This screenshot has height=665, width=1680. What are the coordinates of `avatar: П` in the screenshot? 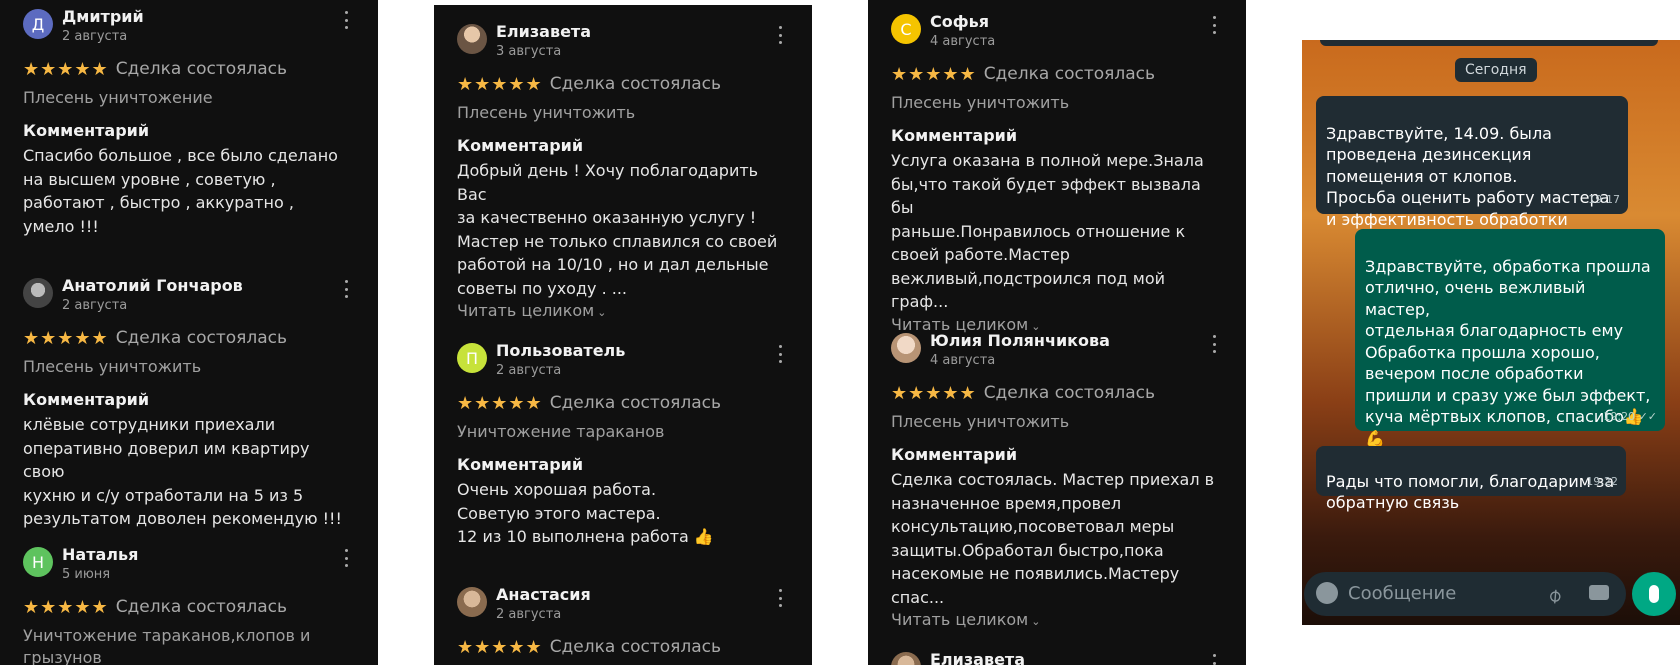 It's located at (472, 358).